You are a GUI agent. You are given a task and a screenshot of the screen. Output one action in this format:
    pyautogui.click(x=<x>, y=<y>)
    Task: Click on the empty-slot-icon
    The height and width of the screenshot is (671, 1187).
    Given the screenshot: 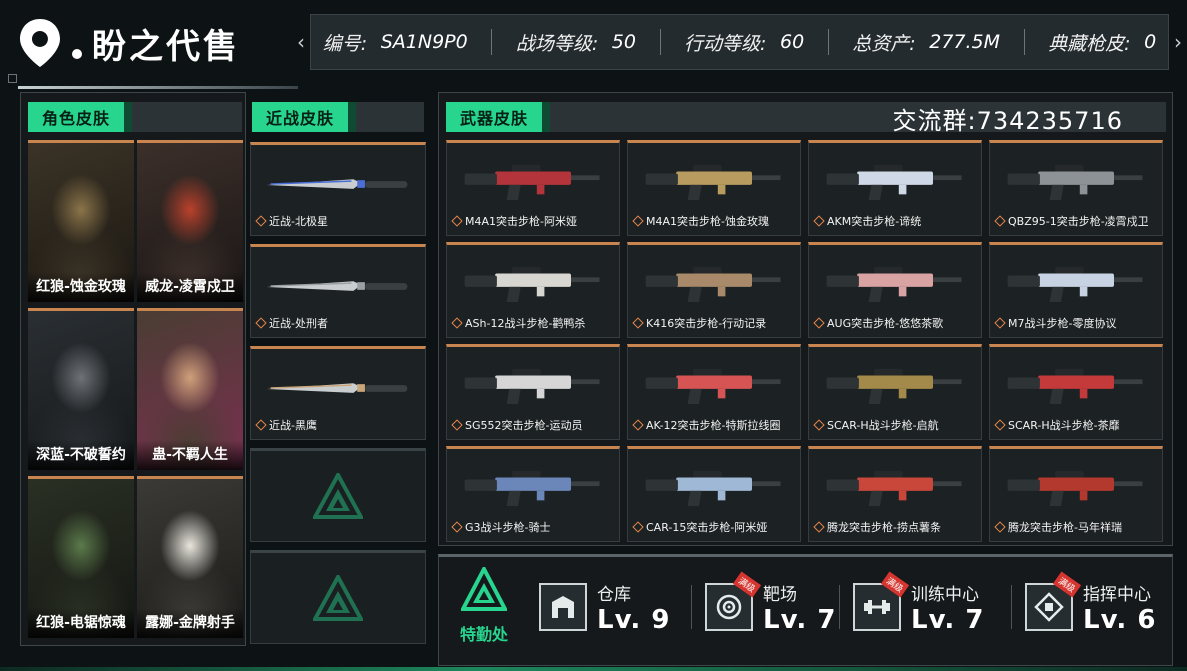 What is the action you would take?
    pyautogui.click(x=338, y=598)
    